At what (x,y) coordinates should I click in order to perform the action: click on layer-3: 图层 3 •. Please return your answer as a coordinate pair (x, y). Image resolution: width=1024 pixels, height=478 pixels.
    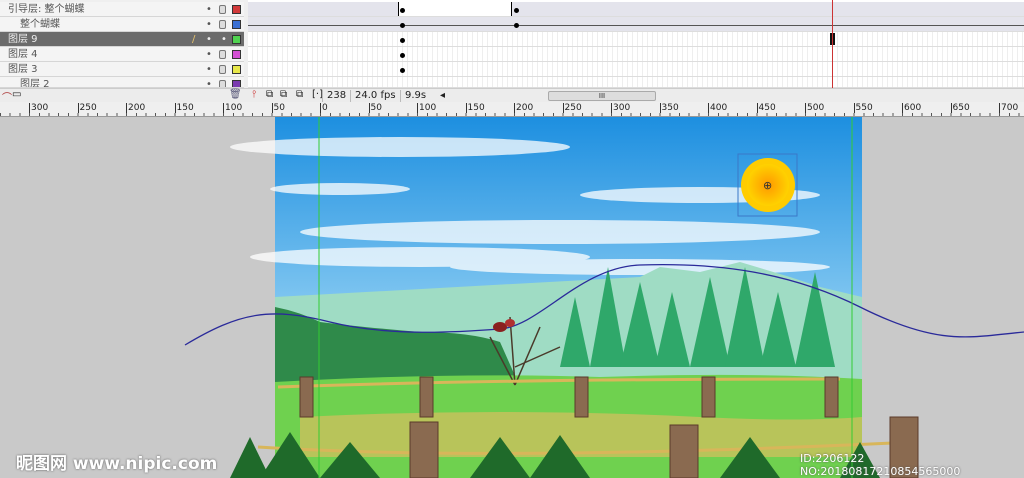
    Looking at the image, I should click on (122, 69).